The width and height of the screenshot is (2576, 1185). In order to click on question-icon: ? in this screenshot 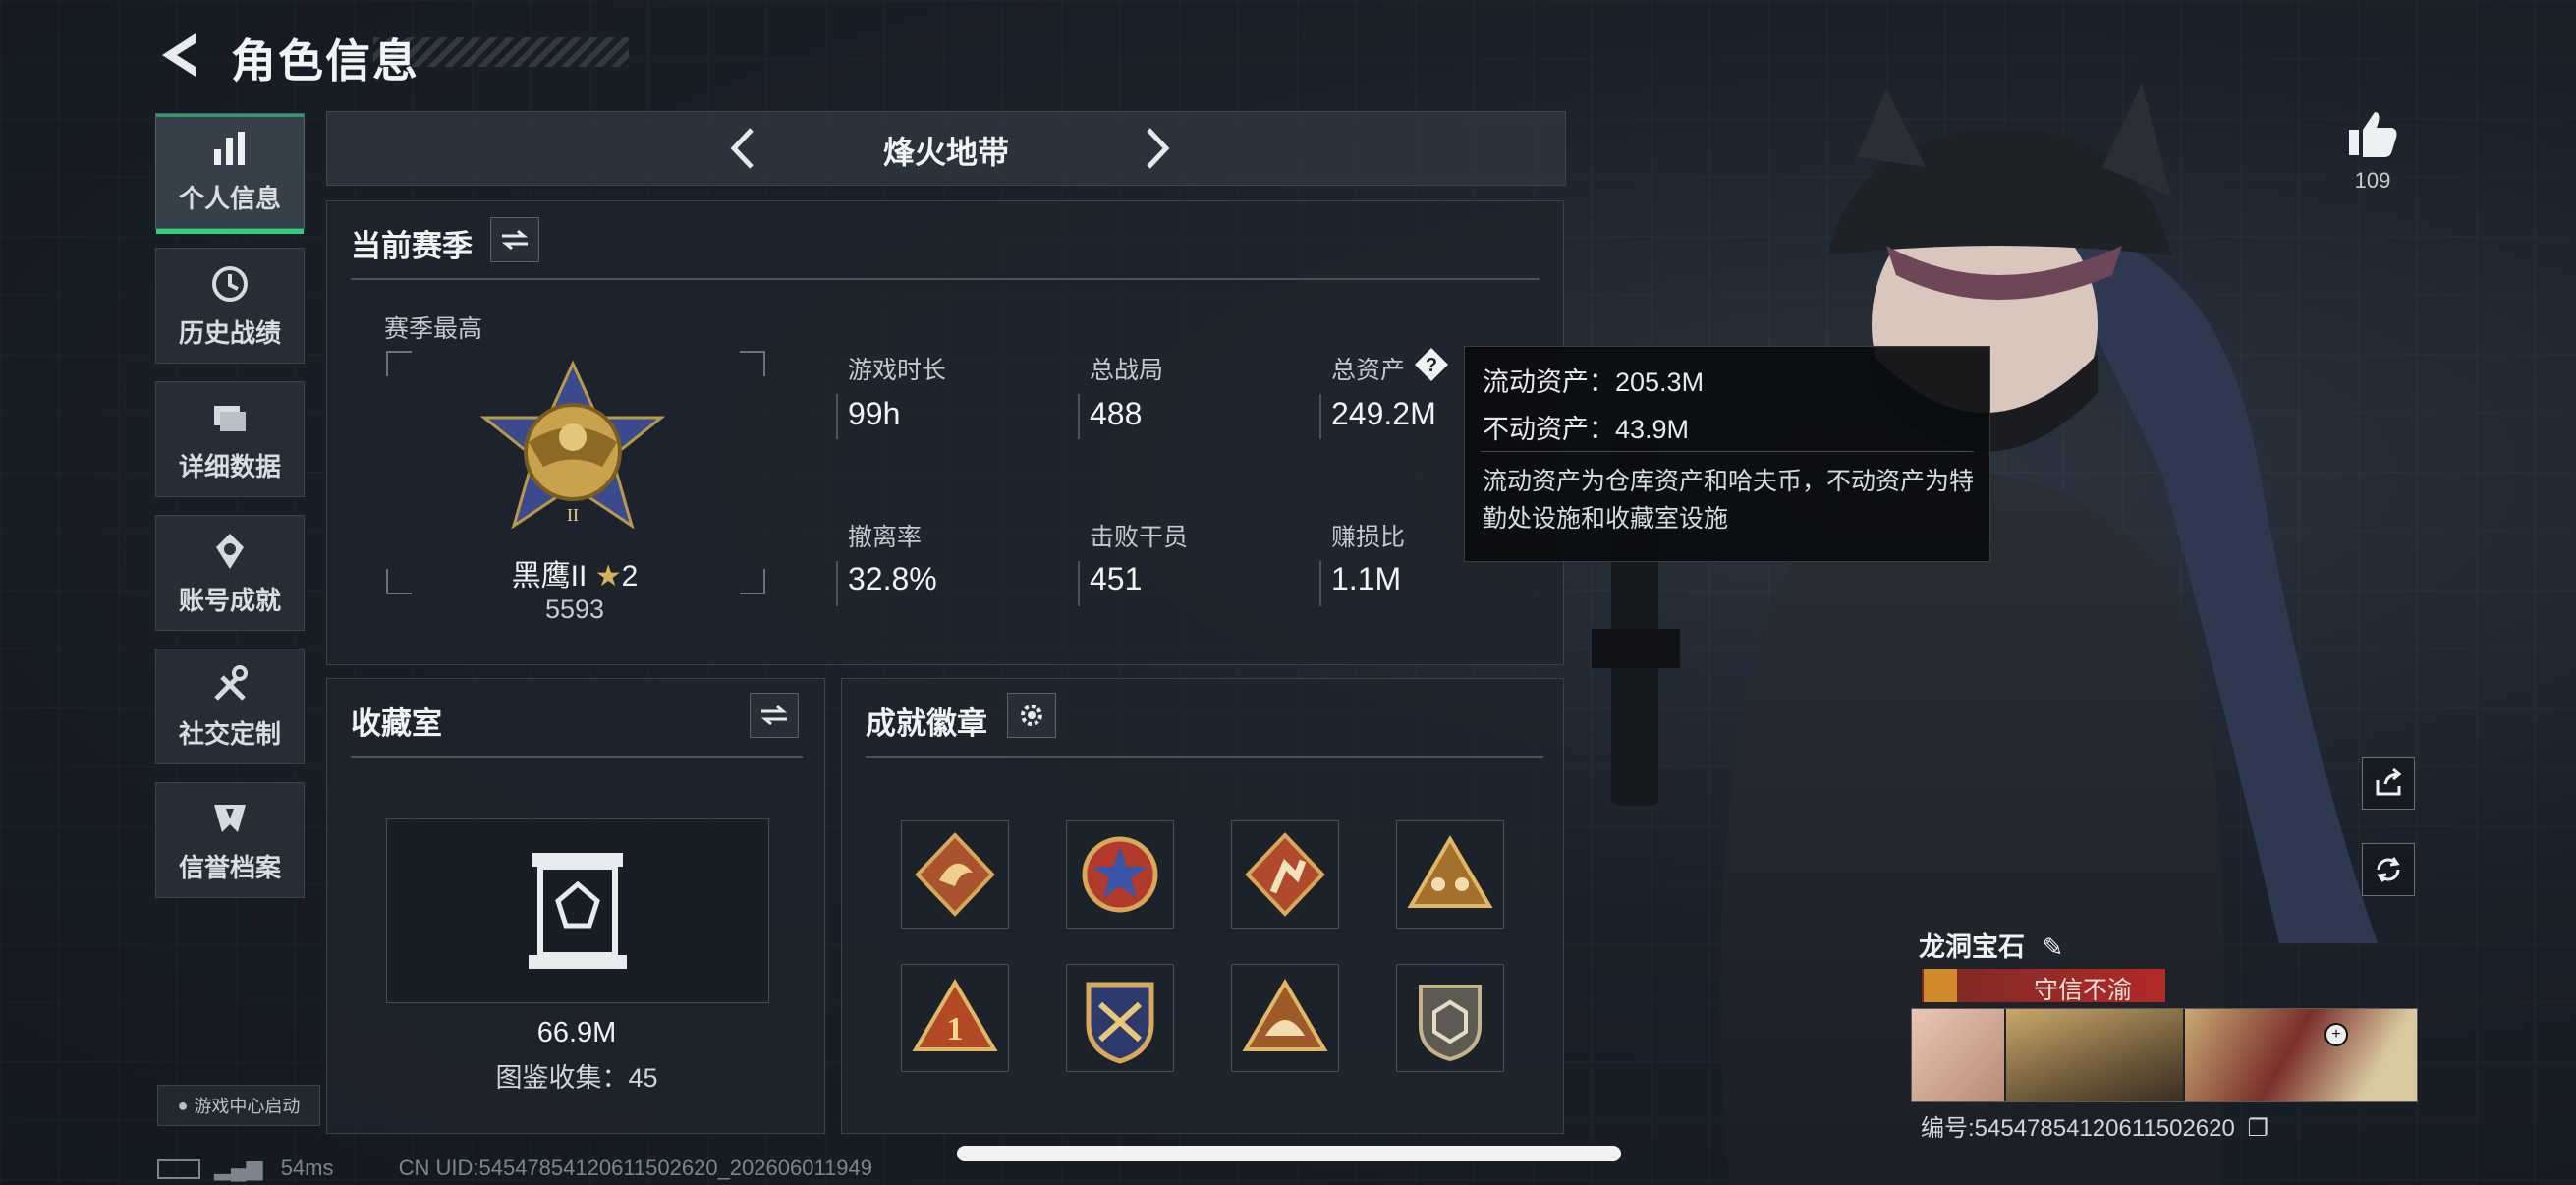, I will do `click(1431, 365)`.